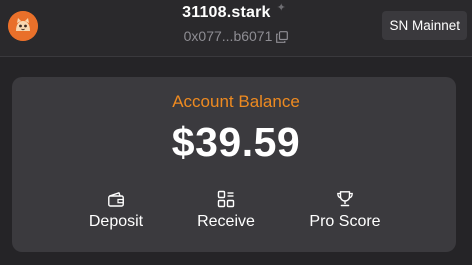 The height and width of the screenshot is (265, 472). I want to click on deposit-label: Deposit, so click(116, 221).